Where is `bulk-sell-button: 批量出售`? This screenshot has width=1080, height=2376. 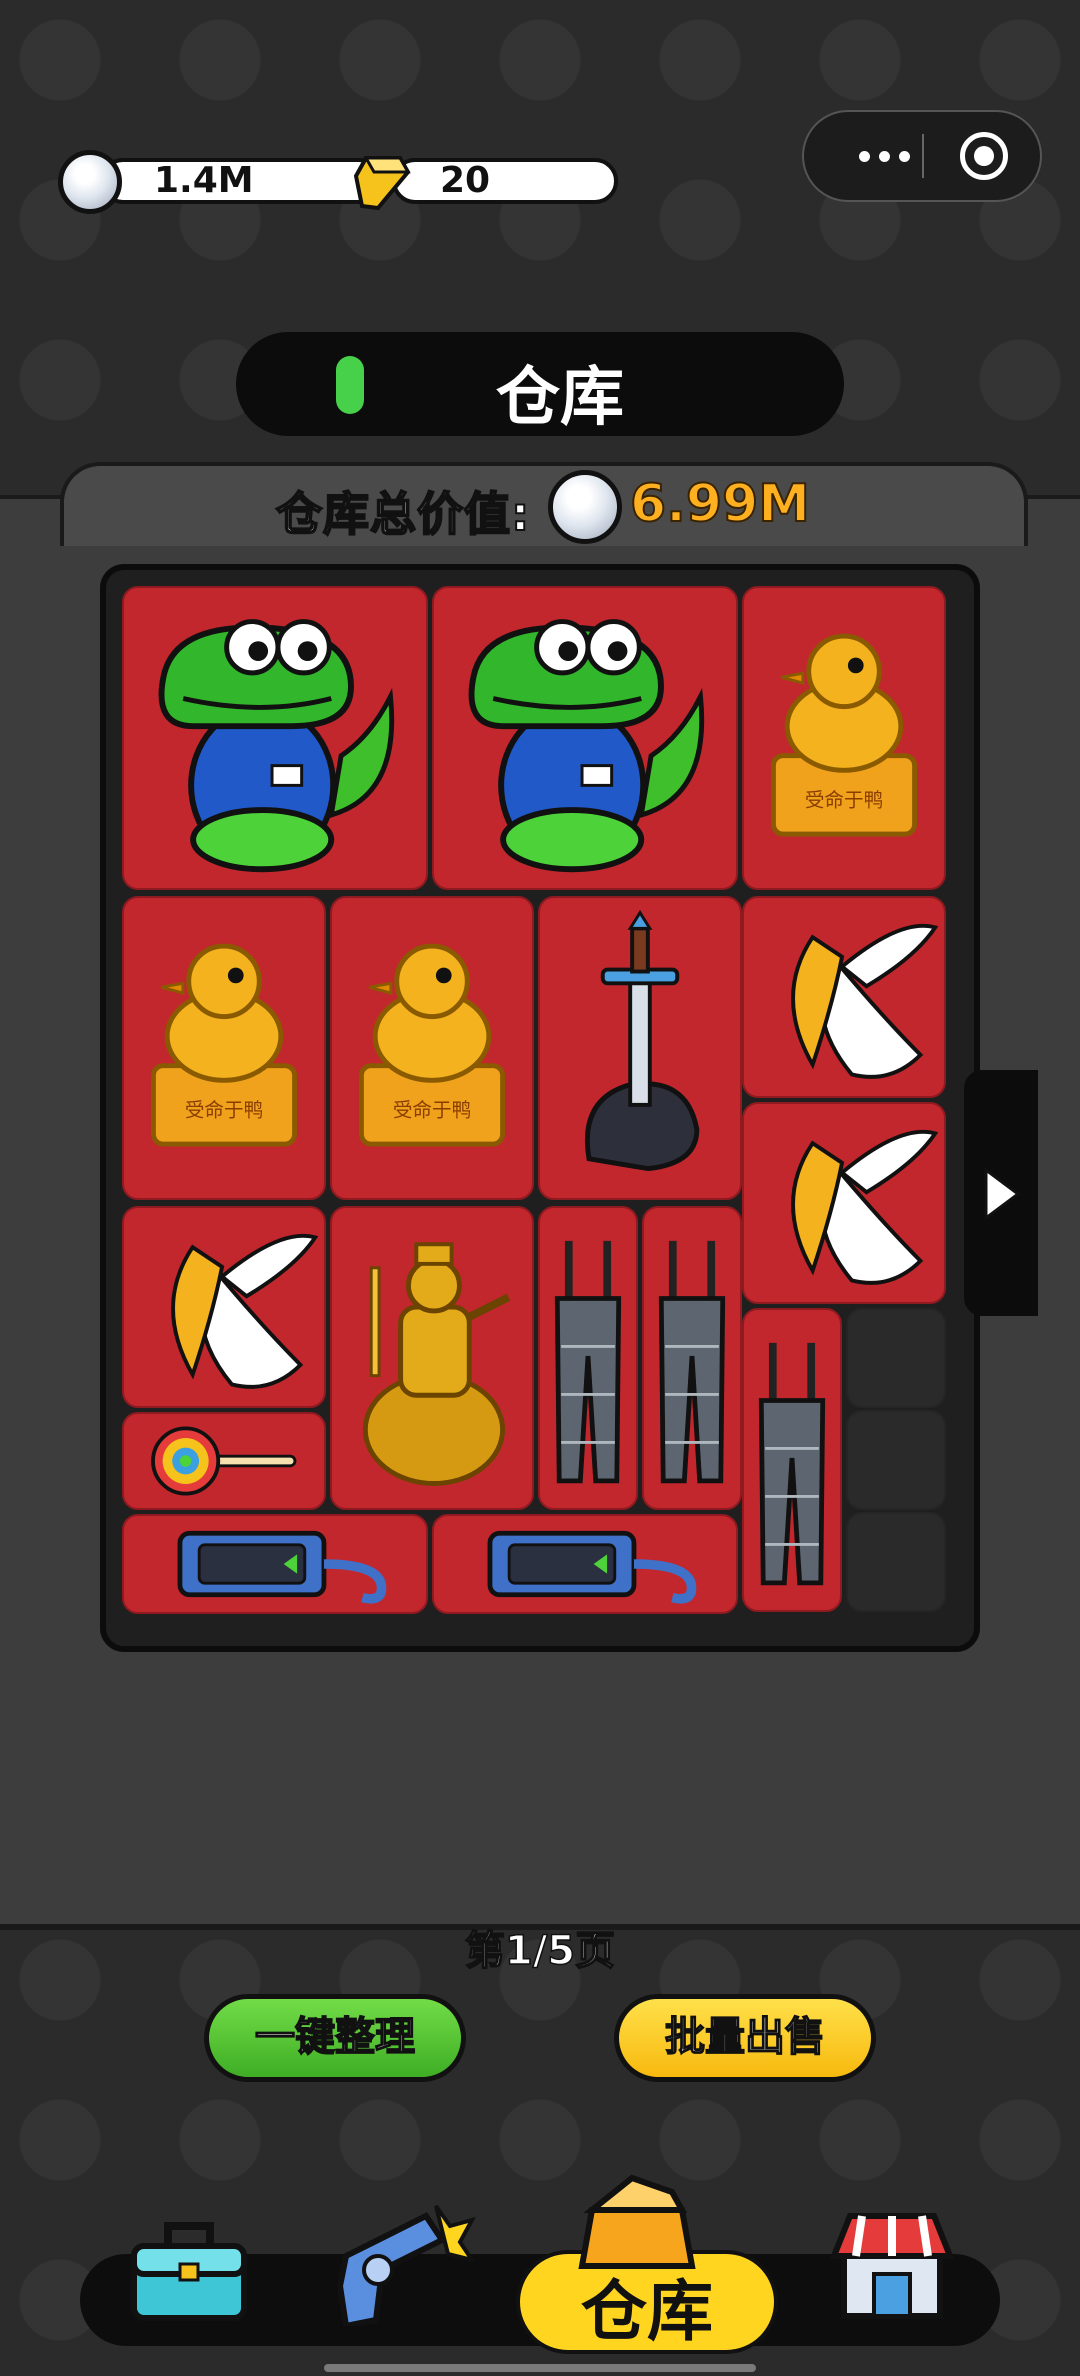
bulk-sell-button: 批量出售 is located at coordinates (745, 2038).